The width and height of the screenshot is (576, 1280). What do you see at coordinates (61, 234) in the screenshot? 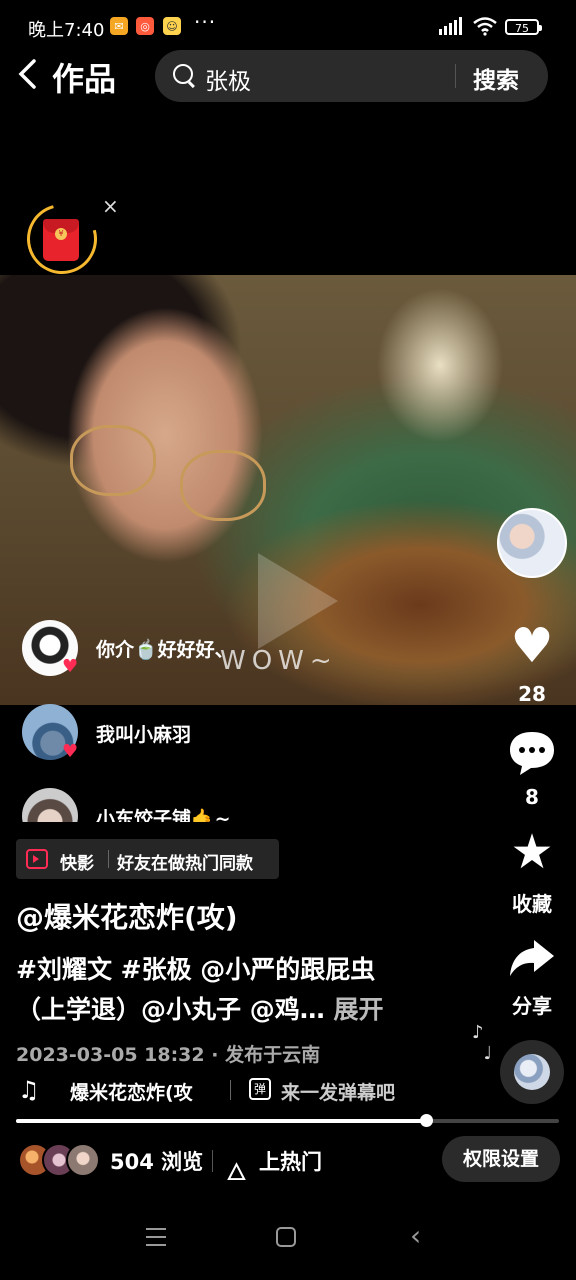
I see `coin-icon: ¥` at bounding box center [61, 234].